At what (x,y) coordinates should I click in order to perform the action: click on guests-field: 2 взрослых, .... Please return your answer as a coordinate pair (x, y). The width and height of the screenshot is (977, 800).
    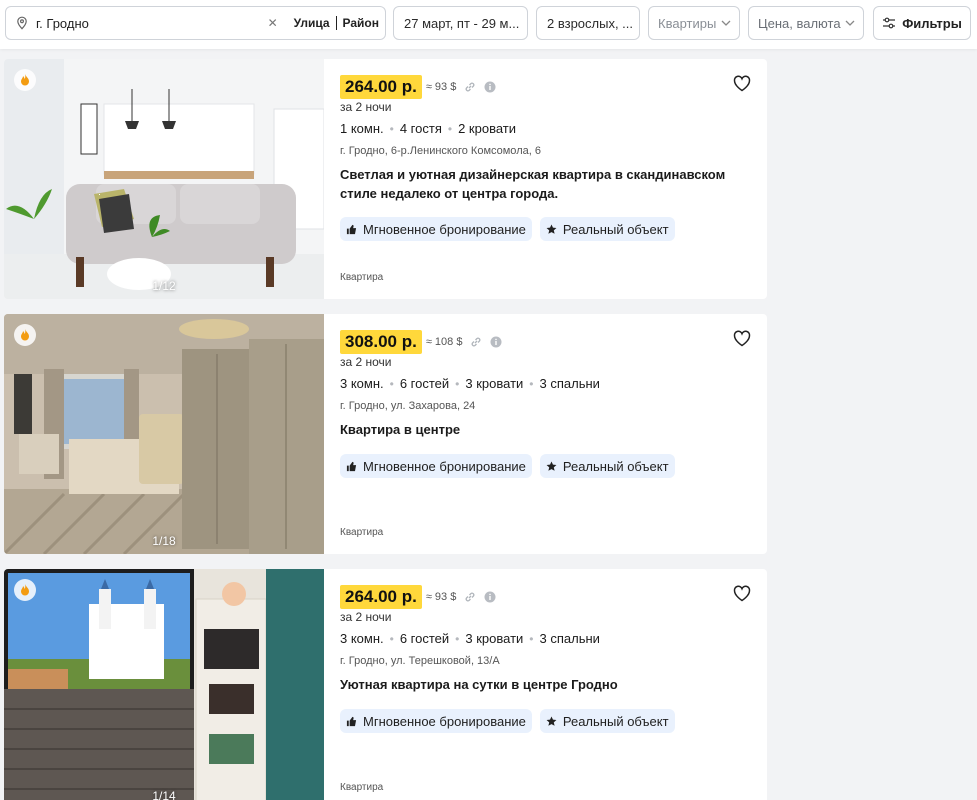
    Looking at the image, I should click on (588, 23).